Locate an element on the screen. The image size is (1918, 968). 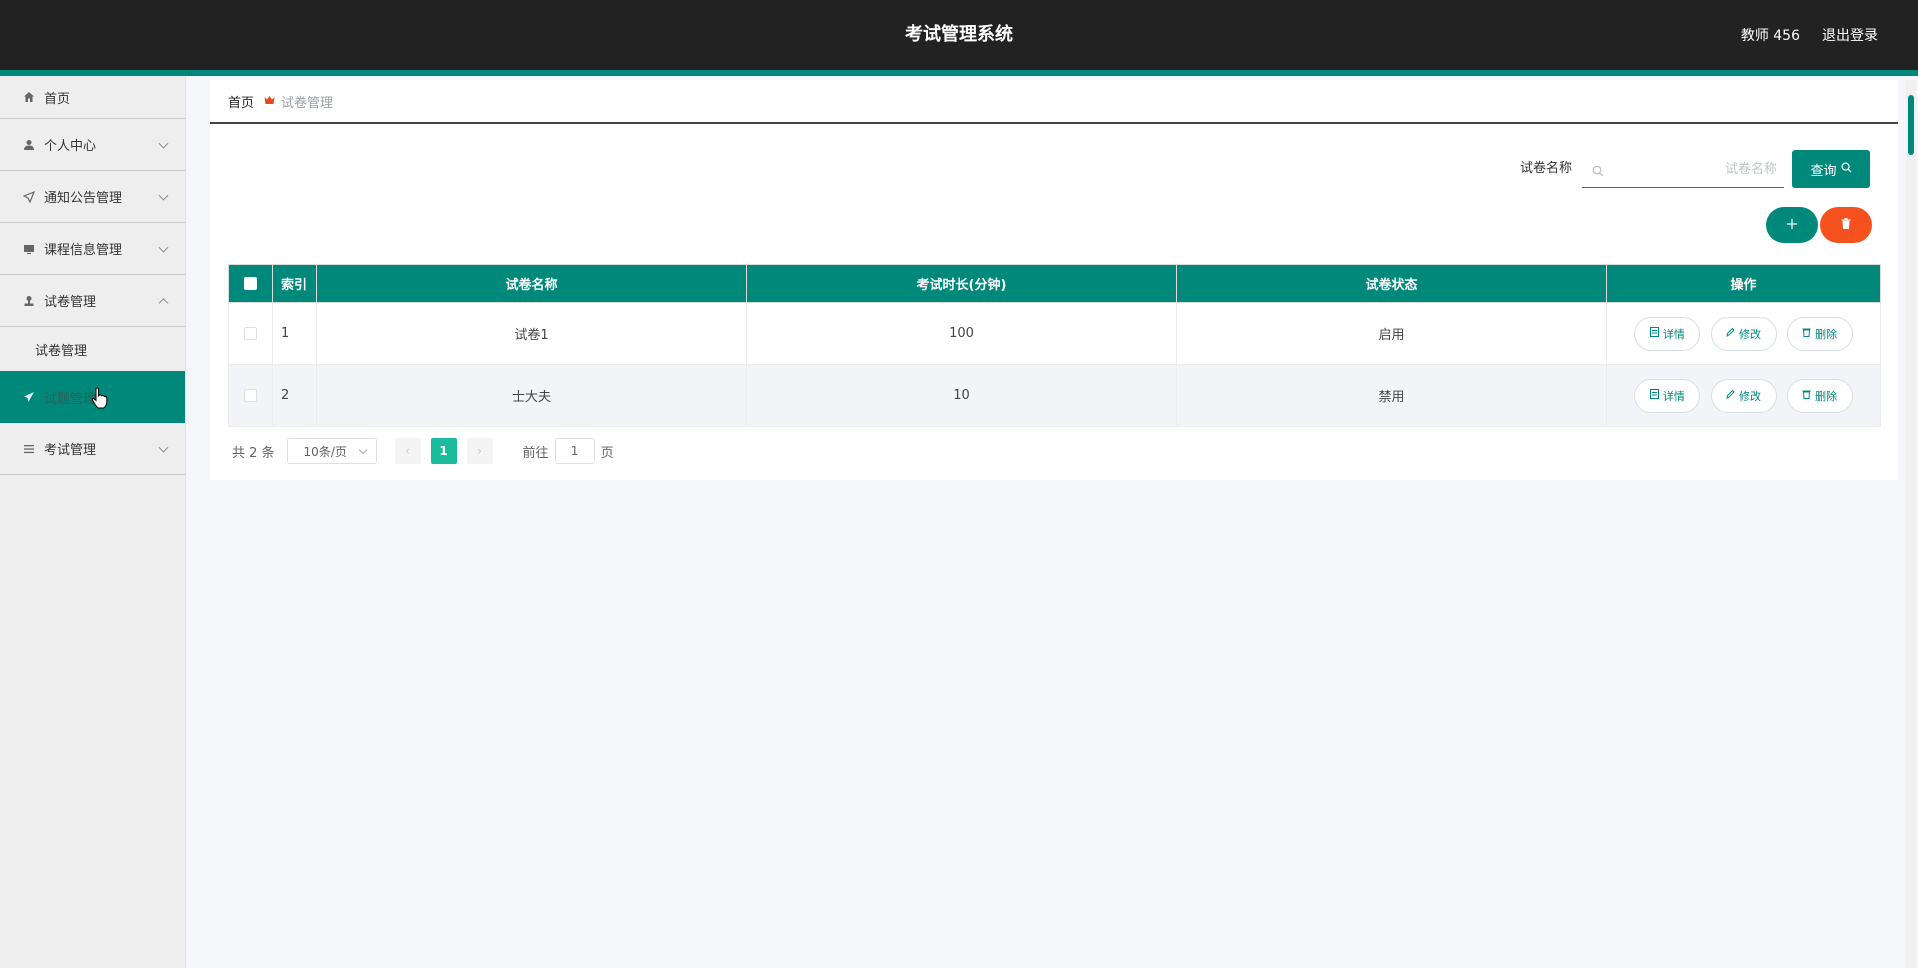
cell-index: 1 is located at coordinates (294, 333).